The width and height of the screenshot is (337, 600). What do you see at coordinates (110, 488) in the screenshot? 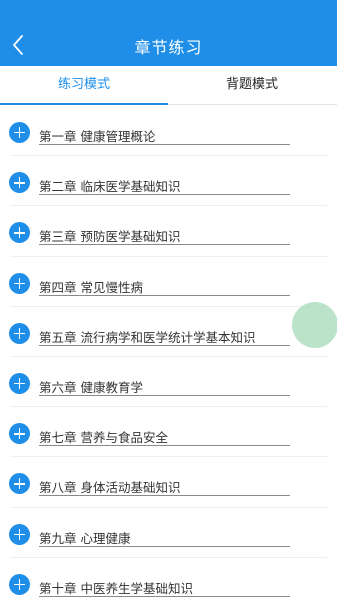
I see `chapter-label: 第八章 身体活动基础知识` at bounding box center [110, 488].